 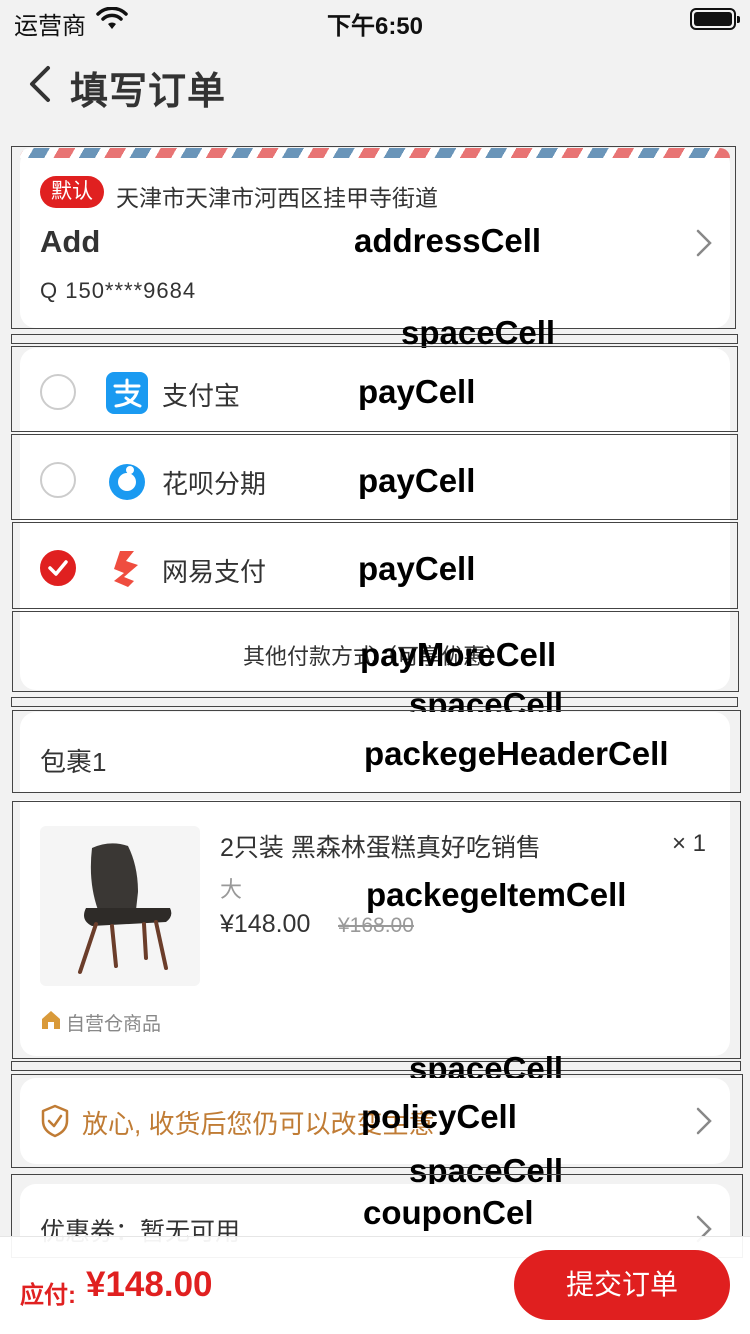 What do you see at coordinates (458, 654) in the screenshot?
I see `debug-label-paymore: payMoreCell` at bounding box center [458, 654].